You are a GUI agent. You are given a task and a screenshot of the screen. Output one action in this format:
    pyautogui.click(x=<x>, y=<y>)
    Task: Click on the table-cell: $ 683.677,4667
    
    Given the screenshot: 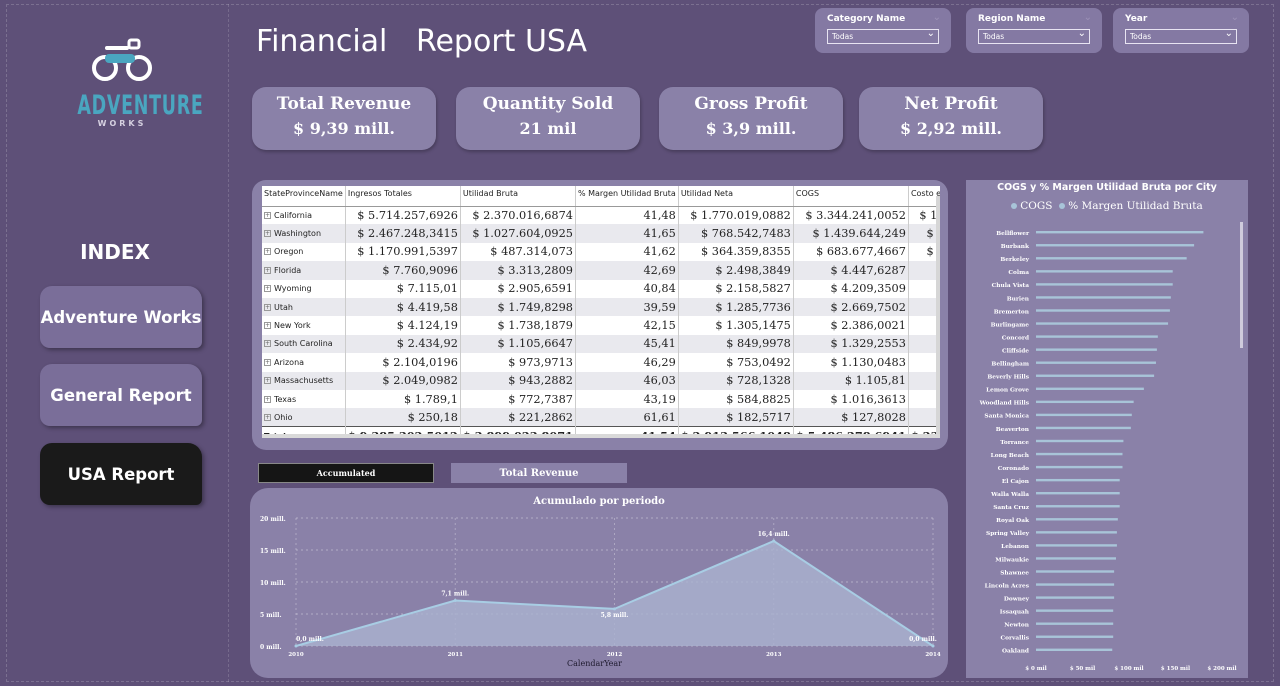 What is the action you would take?
    pyautogui.click(x=851, y=252)
    